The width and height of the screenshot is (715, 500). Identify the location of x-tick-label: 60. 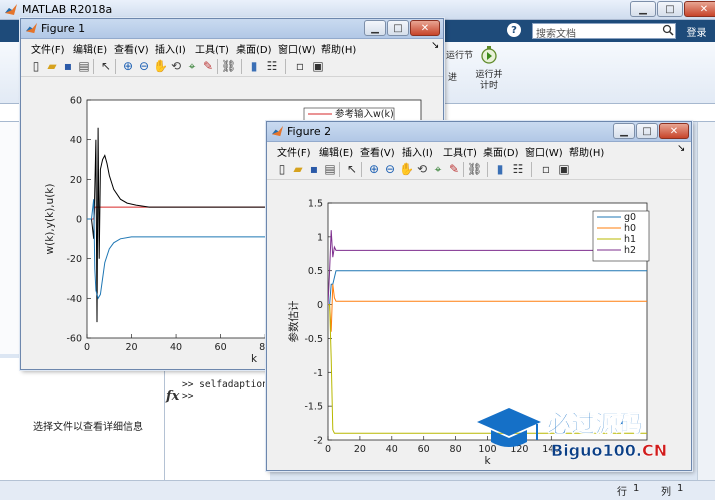
(424, 449).